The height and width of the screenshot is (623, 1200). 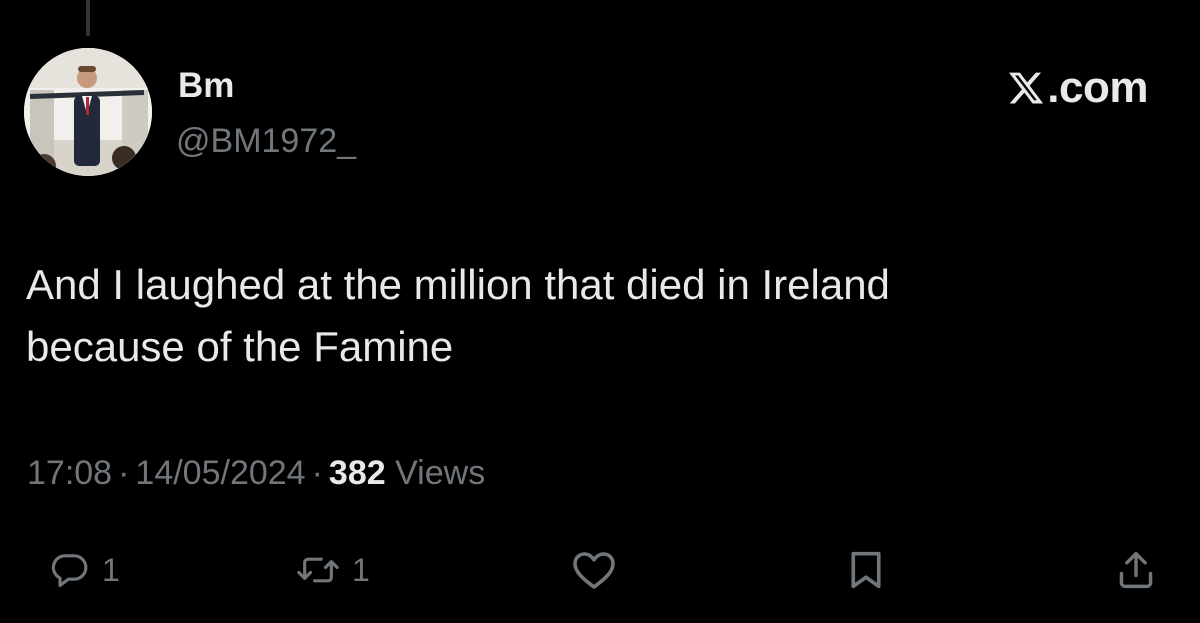 I want to click on avatar-image, so click(x=88, y=112).